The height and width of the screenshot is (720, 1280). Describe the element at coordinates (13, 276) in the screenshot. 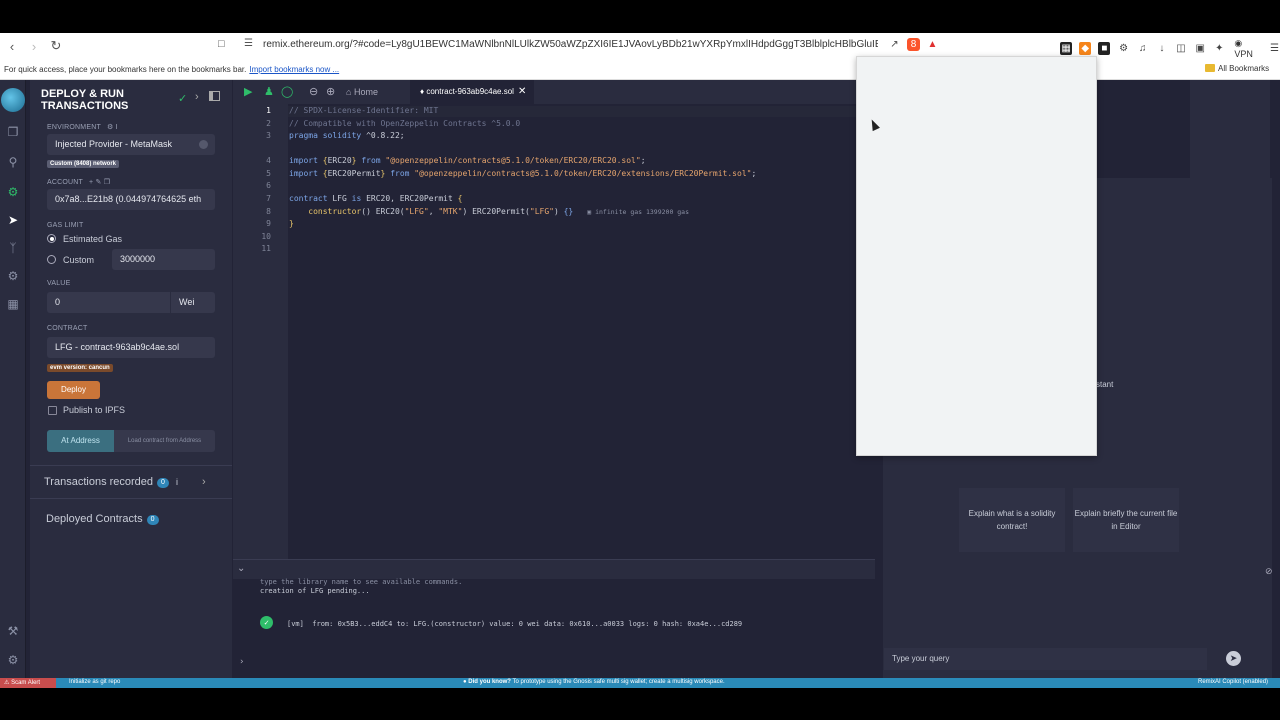

I see `debugger-icon: ⚙` at that location.